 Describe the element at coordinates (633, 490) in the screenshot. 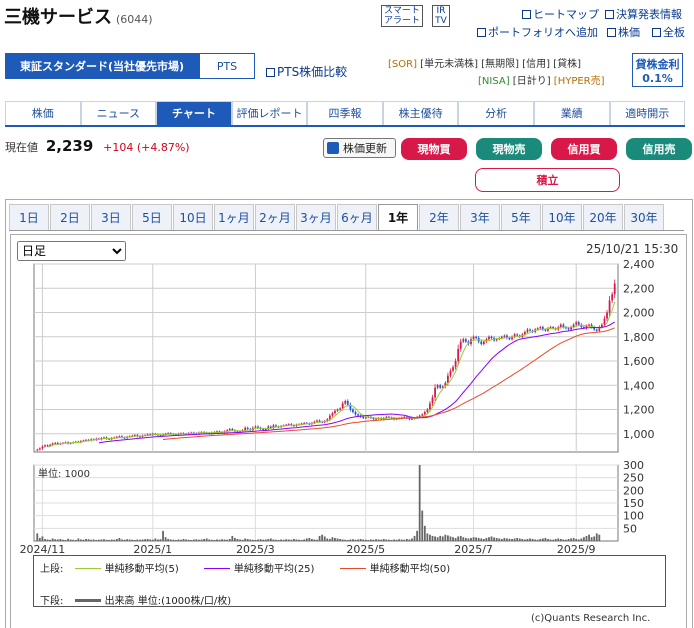

I see `volume-tick-label: 200` at that location.